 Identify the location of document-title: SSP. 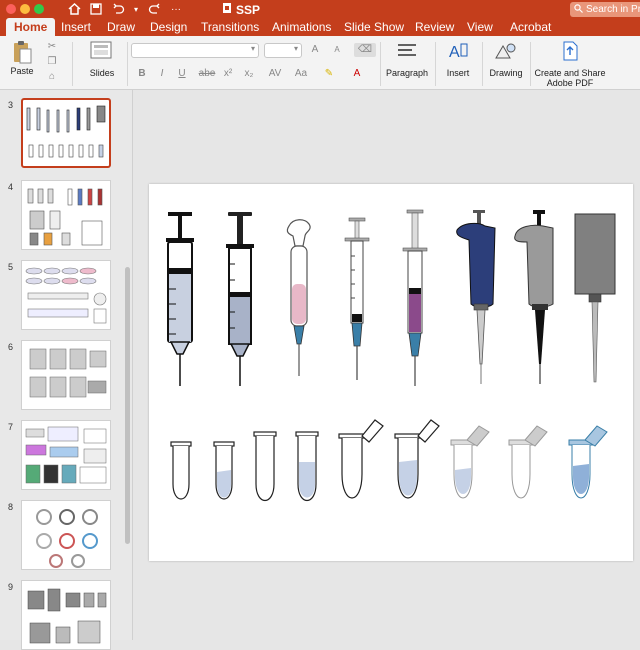
(248, 9).